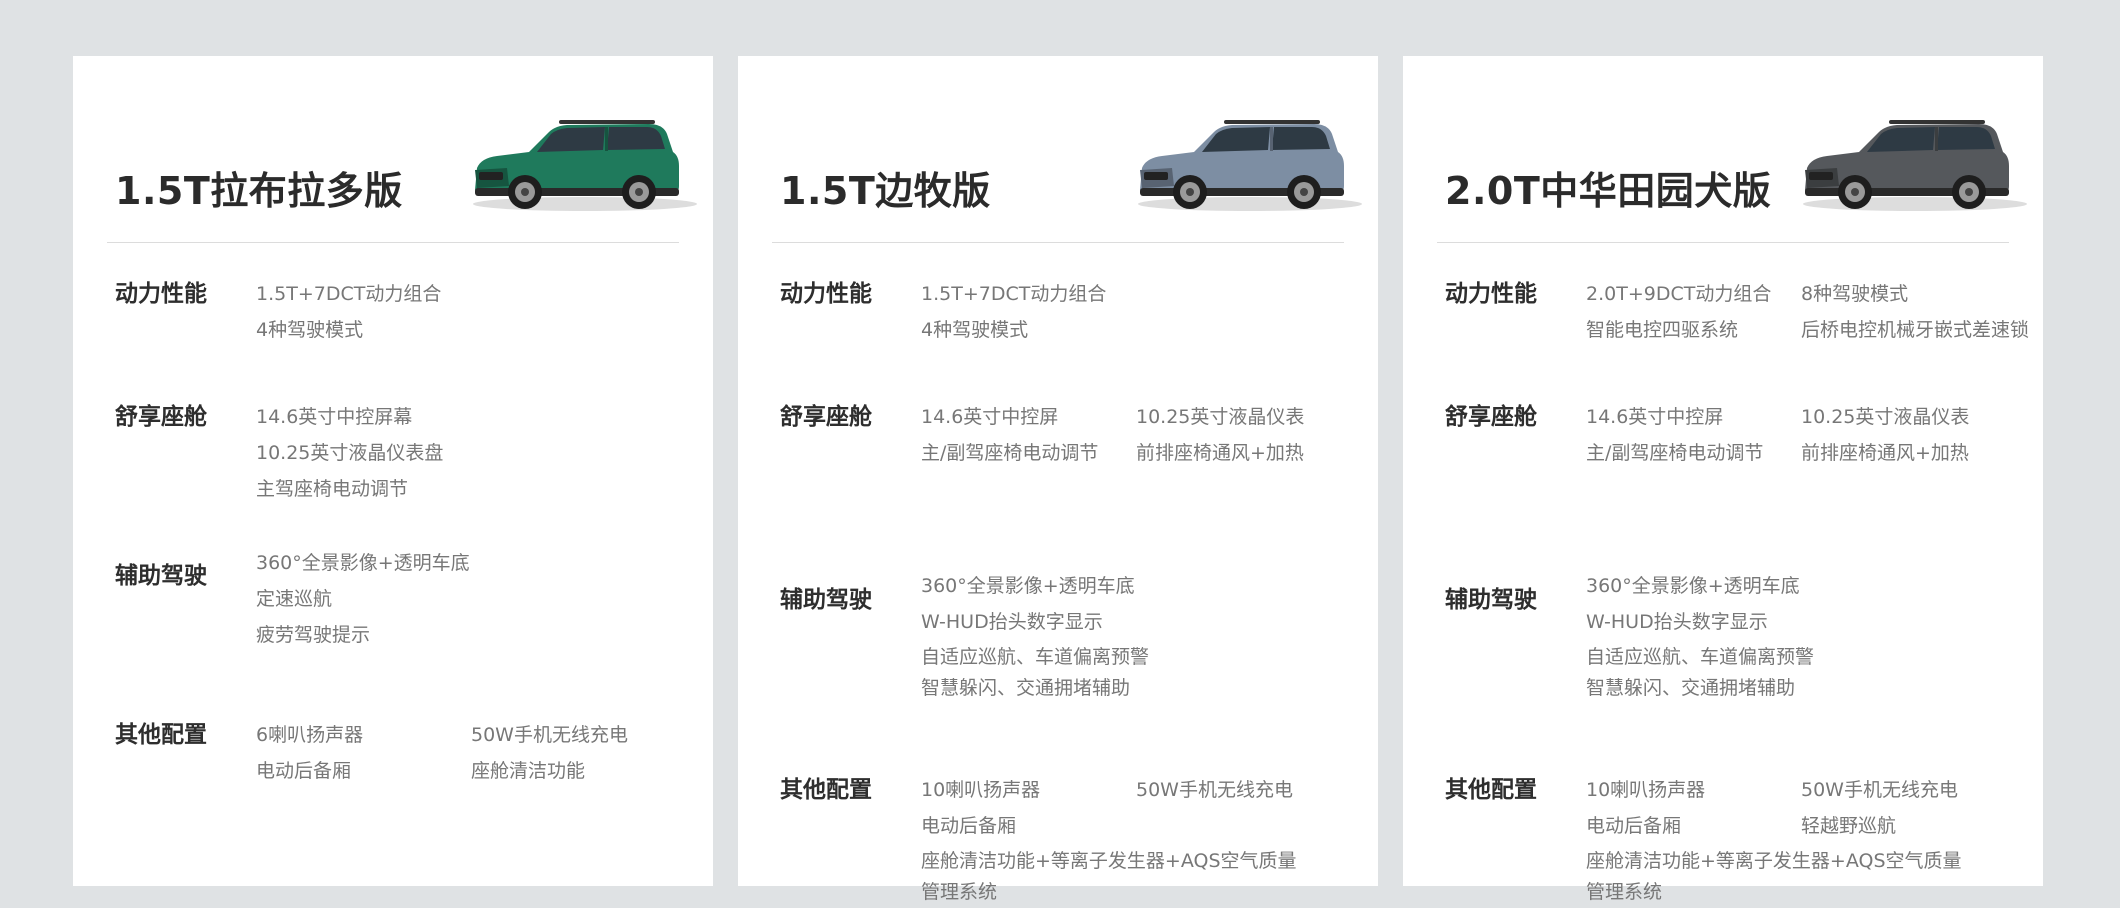  What do you see at coordinates (1256, 826) in the screenshot?
I see `feature-item` at bounding box center [1256, 826].